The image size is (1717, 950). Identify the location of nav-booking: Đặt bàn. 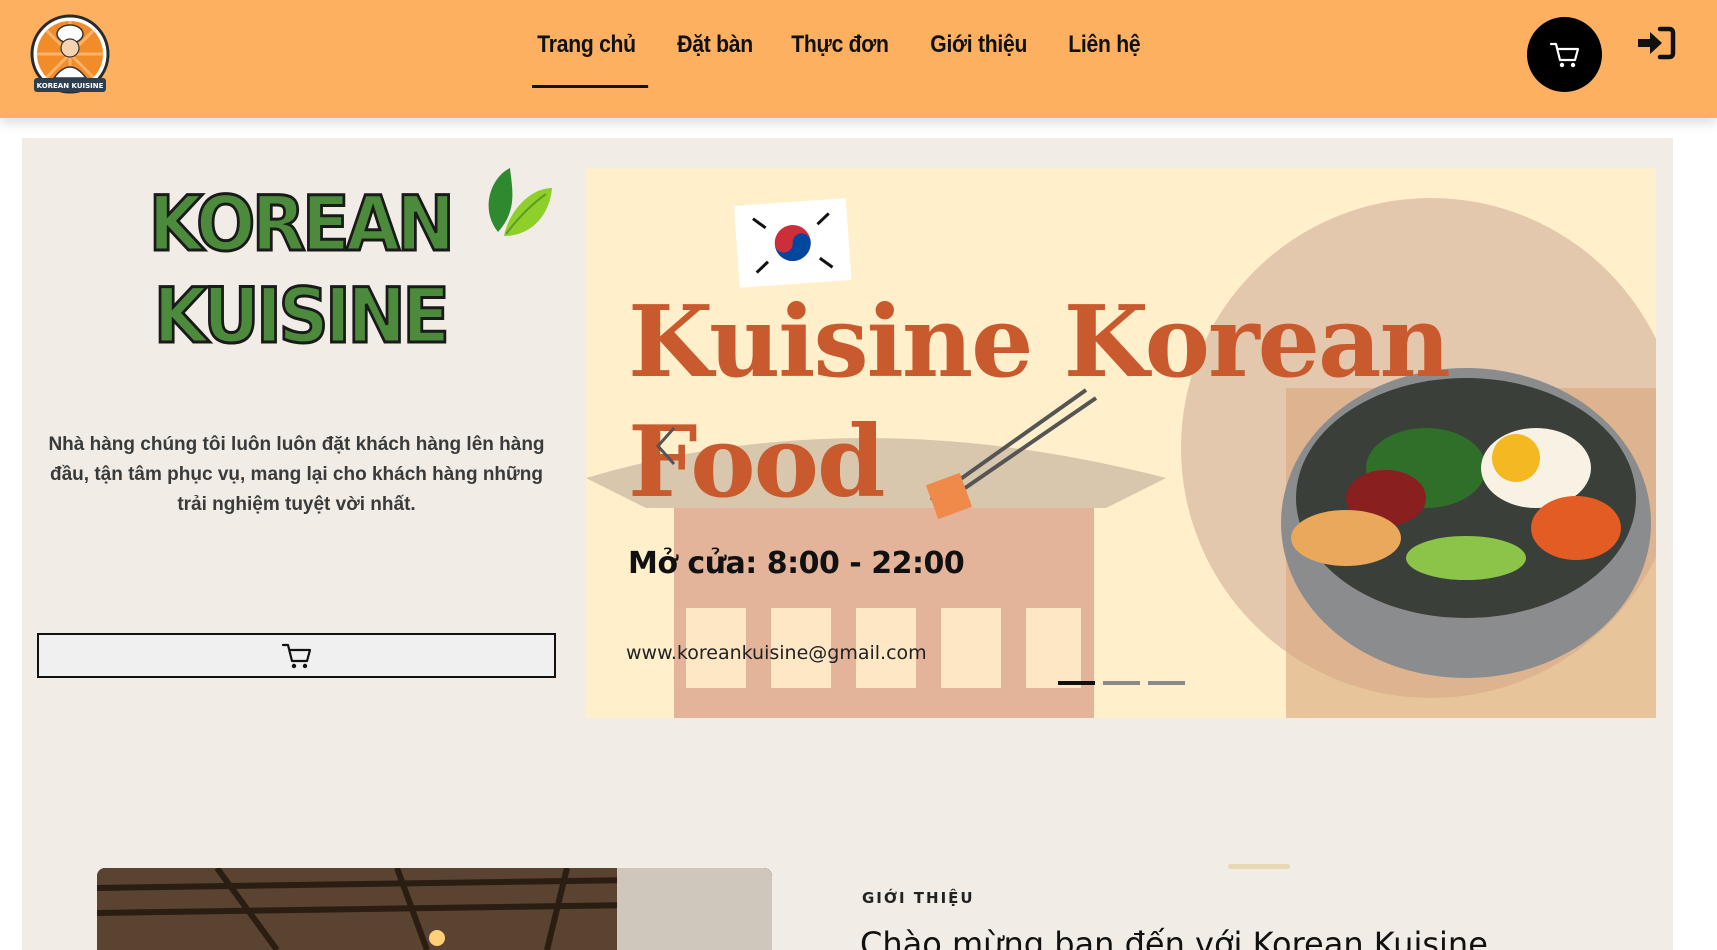
(722, 53).